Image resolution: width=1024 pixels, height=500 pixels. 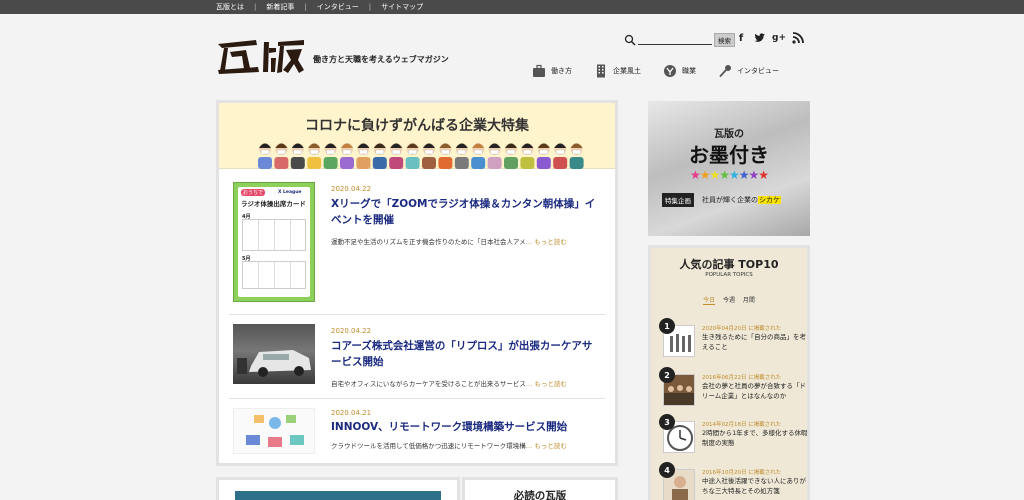 What do you see at coordinates (667, 470) in the screenshot?
I see `rank-badge: 4` at bounding box center [667, 470].